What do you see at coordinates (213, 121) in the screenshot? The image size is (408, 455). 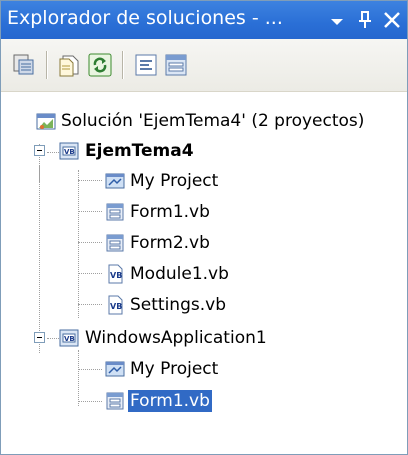 I see `tree-node-label: Solución 'EjemTema4' (2 proyectos)` at bounding box center [213, 121].